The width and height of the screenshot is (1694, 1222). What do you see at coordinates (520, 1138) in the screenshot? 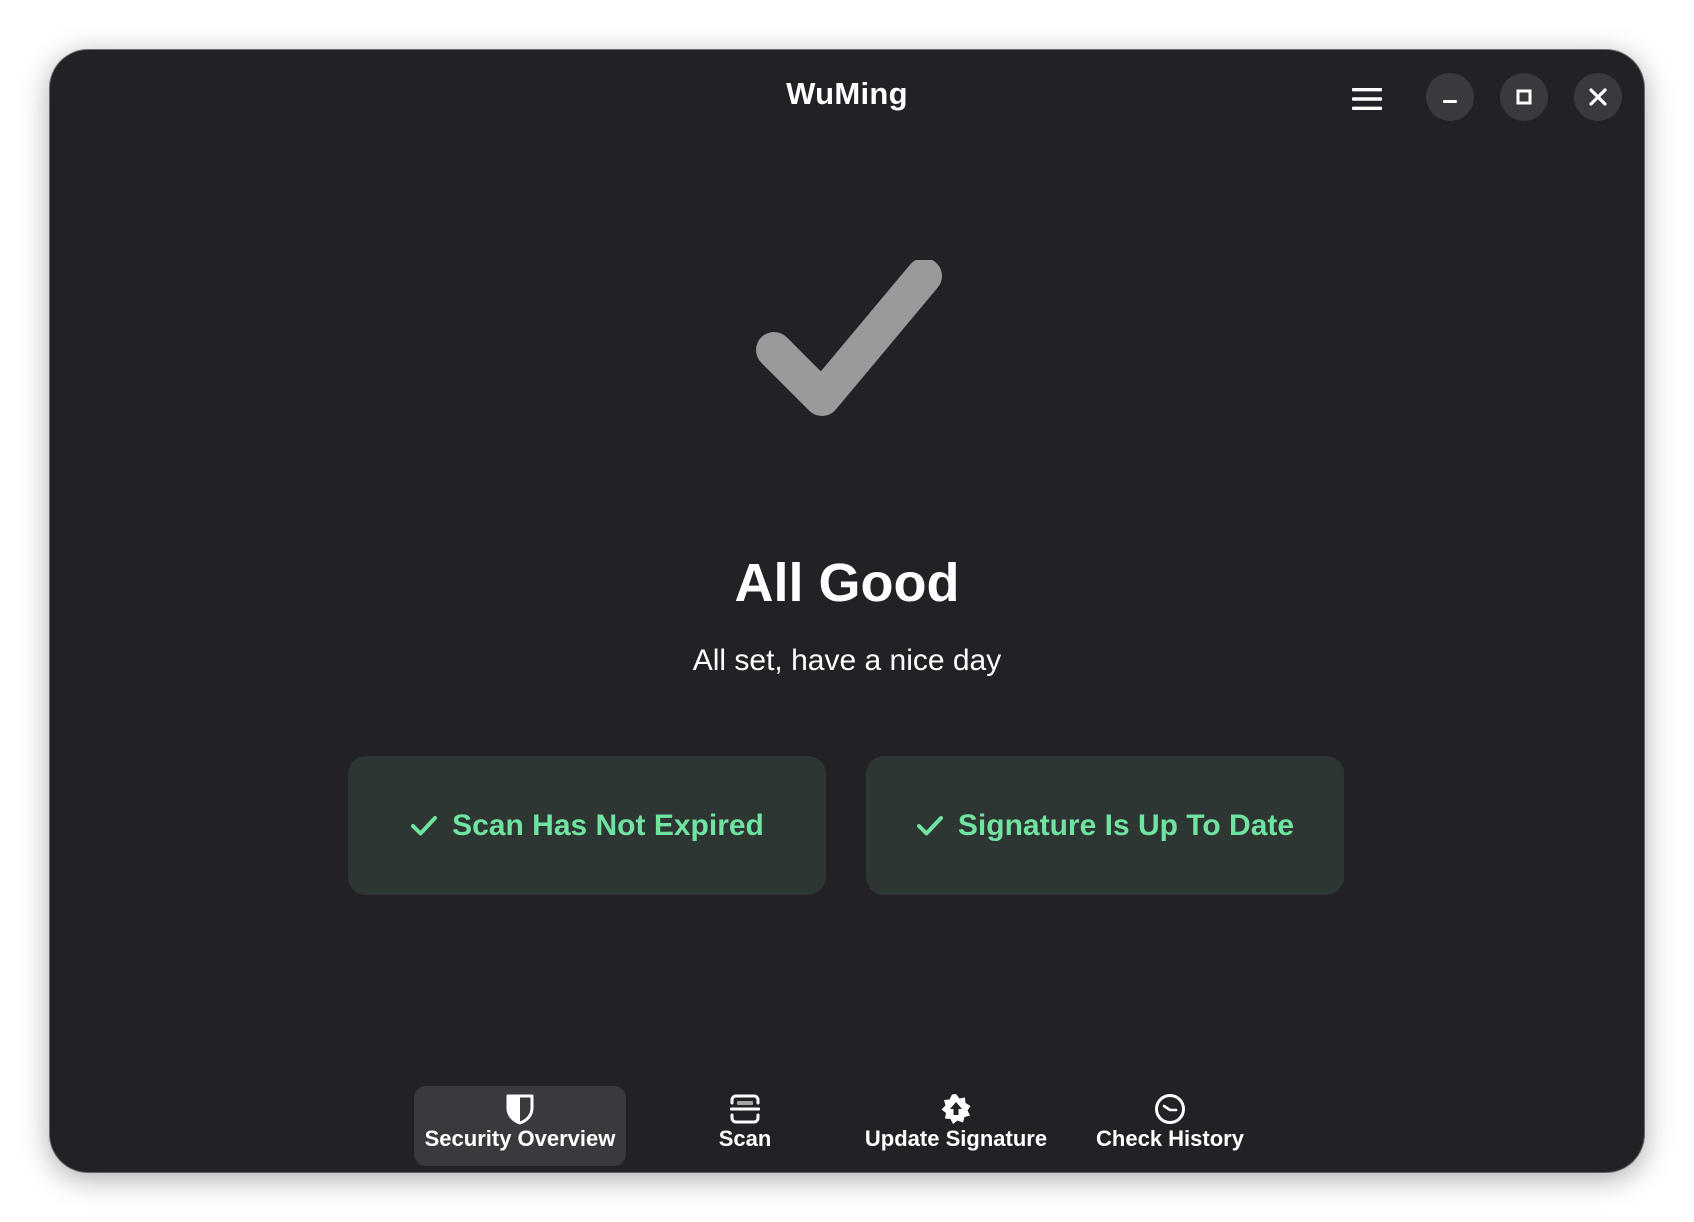
I see `nav-label: Security Overview` at bounding box center [520, 1138].